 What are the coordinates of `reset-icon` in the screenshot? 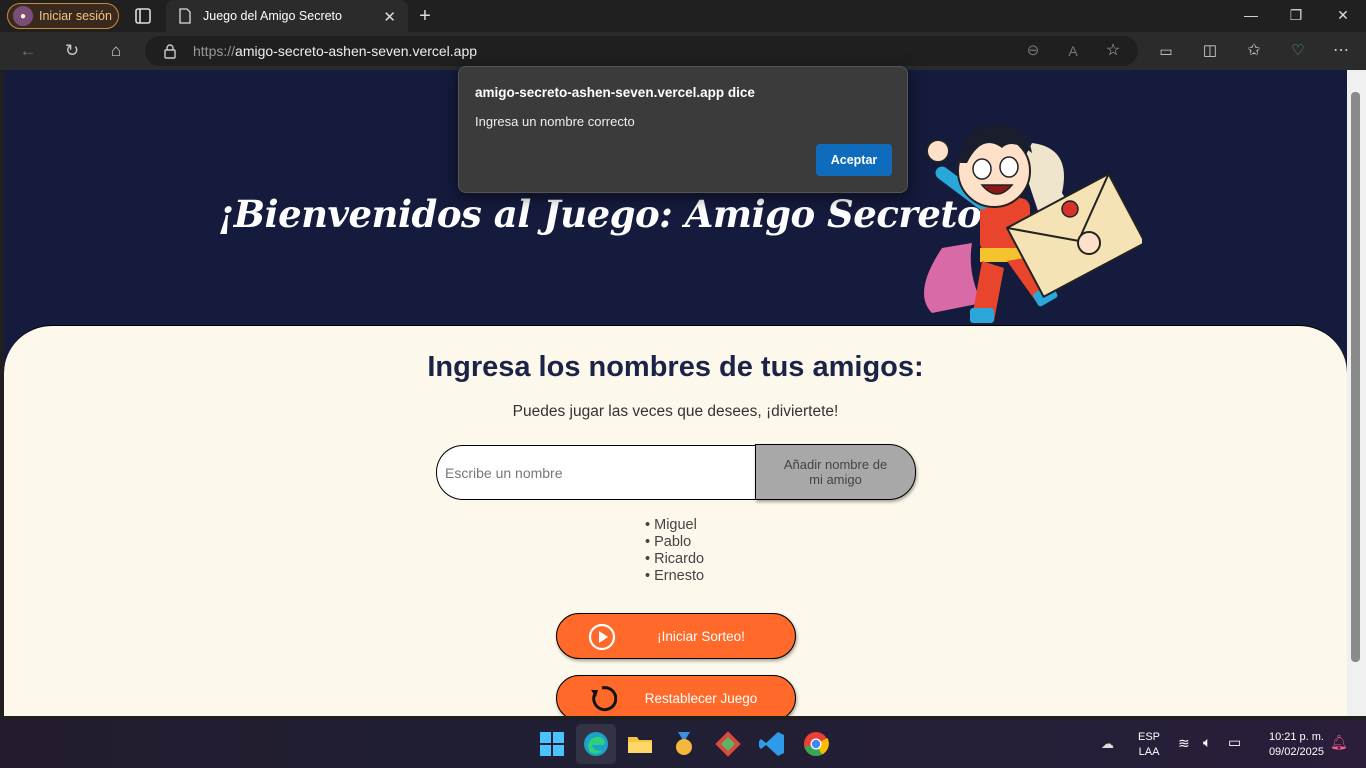 It's located at (604, 699).